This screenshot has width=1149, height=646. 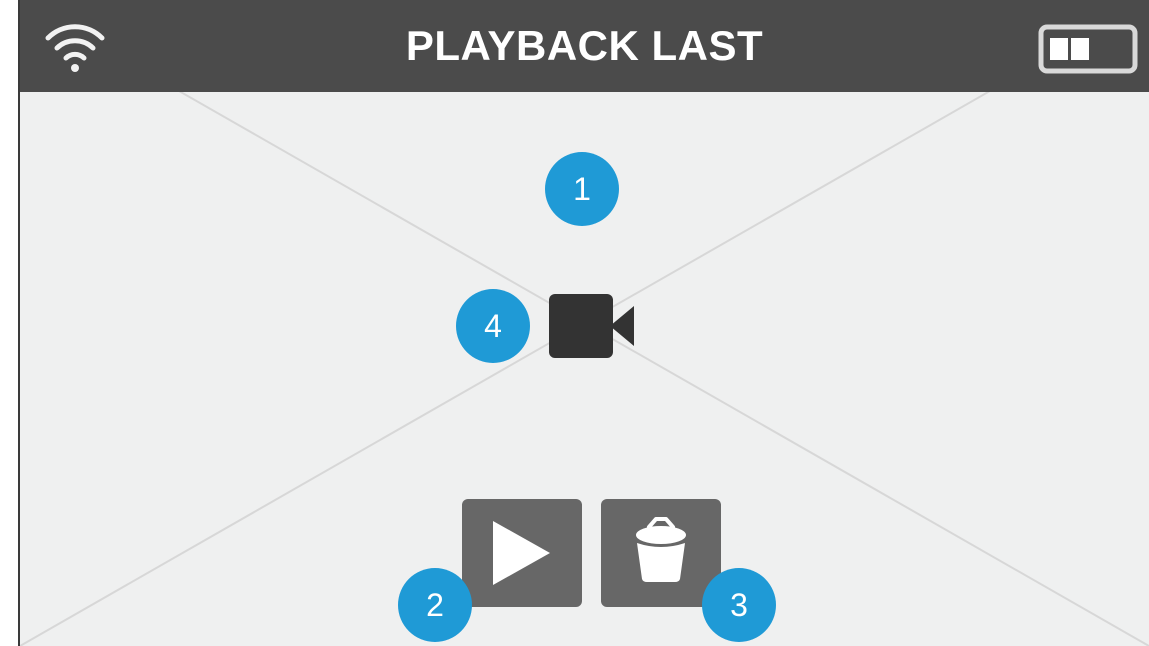 What do you see at coordinates (582, 189) in the screenshot?
I see `annotation-badge-1: 1` at bounding box center [582, 189].